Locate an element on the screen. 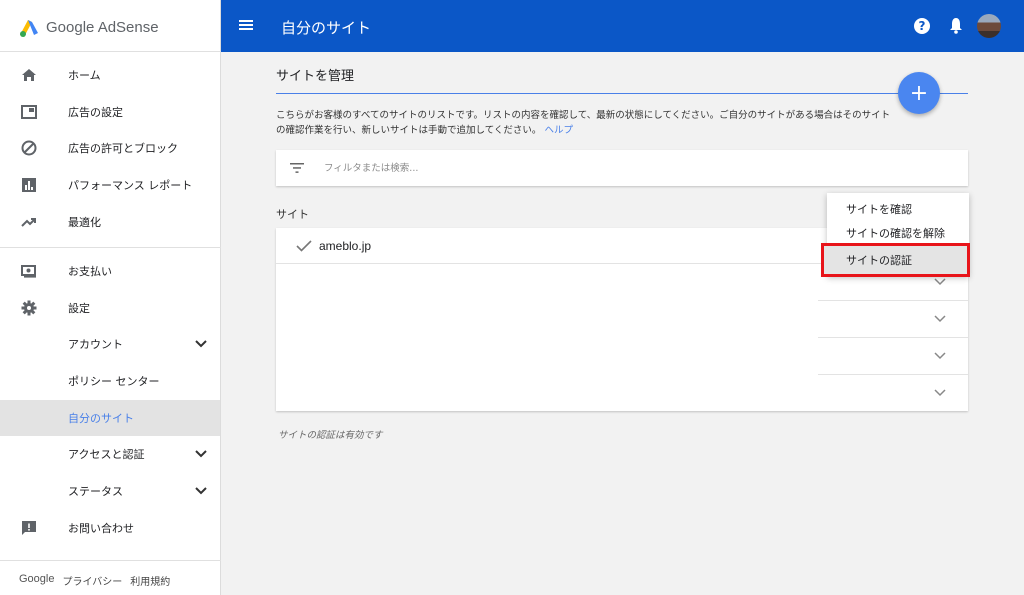  sidebar-item-ad-settings: 広告の設定 is located at coordinates (110, 112).